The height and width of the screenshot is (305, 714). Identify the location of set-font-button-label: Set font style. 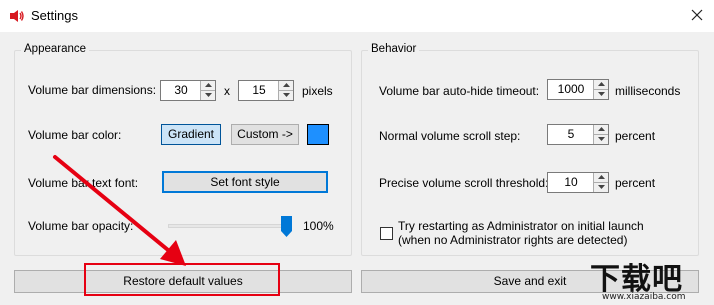
(245, 182).